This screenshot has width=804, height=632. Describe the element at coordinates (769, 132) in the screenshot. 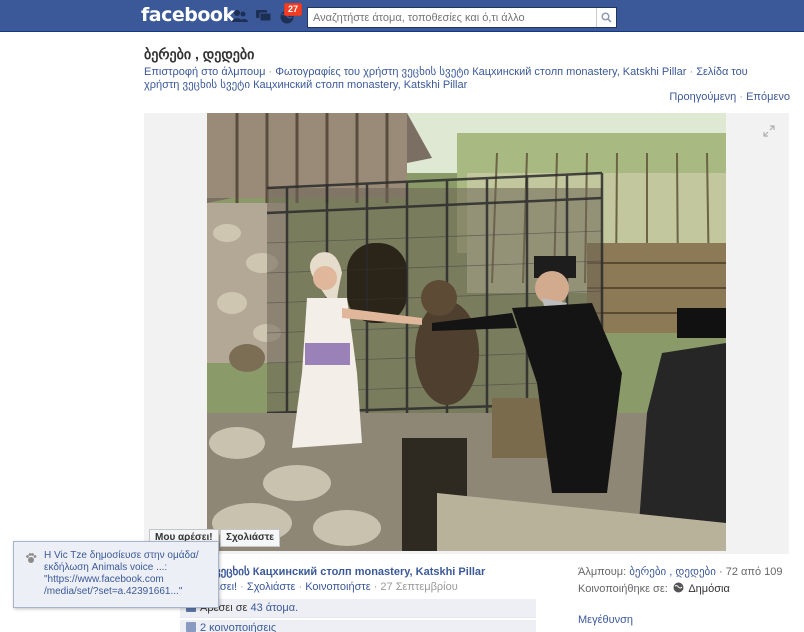

I see `fullscreen-icon` at that location.